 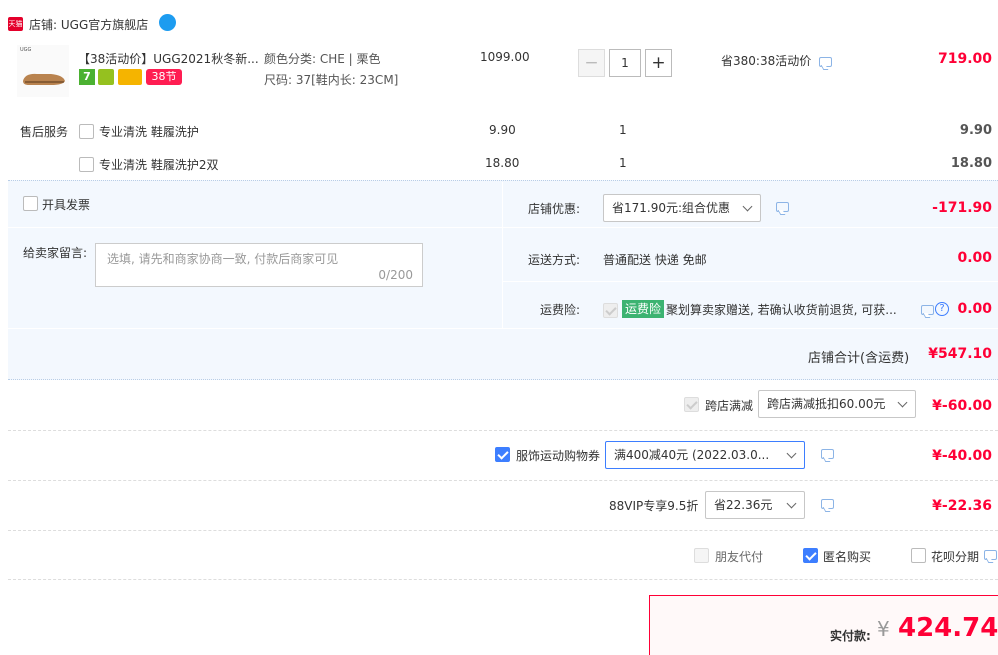 I want to click on invoice-checkbox, so click(x=30, y=203).